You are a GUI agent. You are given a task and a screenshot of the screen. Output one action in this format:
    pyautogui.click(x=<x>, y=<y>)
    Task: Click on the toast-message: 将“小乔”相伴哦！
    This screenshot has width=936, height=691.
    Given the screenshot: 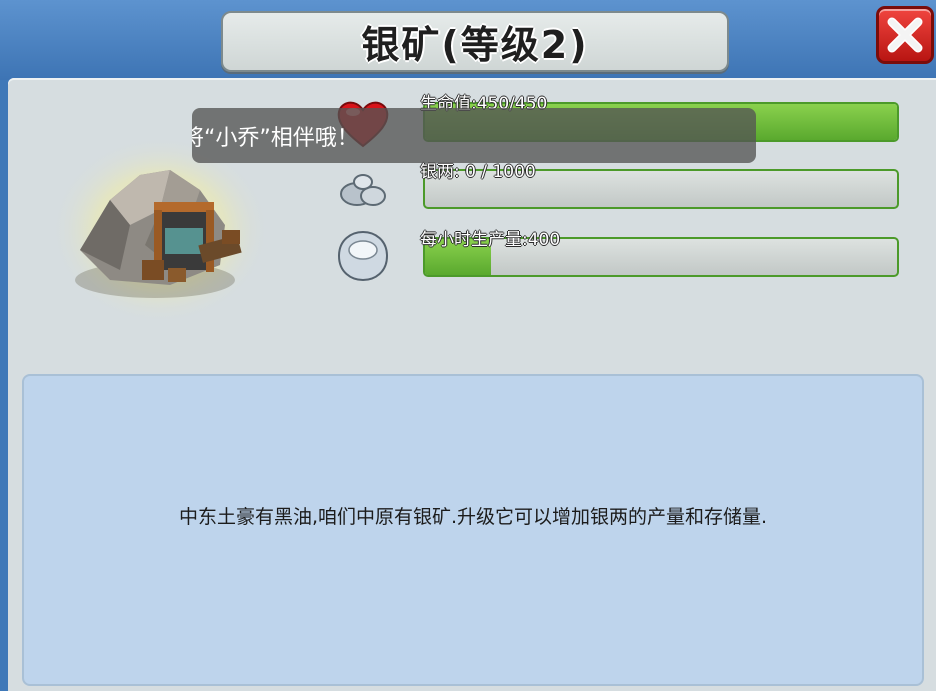 What is the action you would take?
    pyautogui.click(x=474, y=135)
    